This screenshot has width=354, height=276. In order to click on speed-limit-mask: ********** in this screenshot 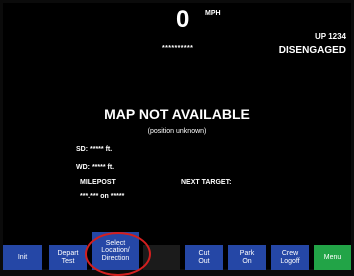, I will do `click(178, 48)`.